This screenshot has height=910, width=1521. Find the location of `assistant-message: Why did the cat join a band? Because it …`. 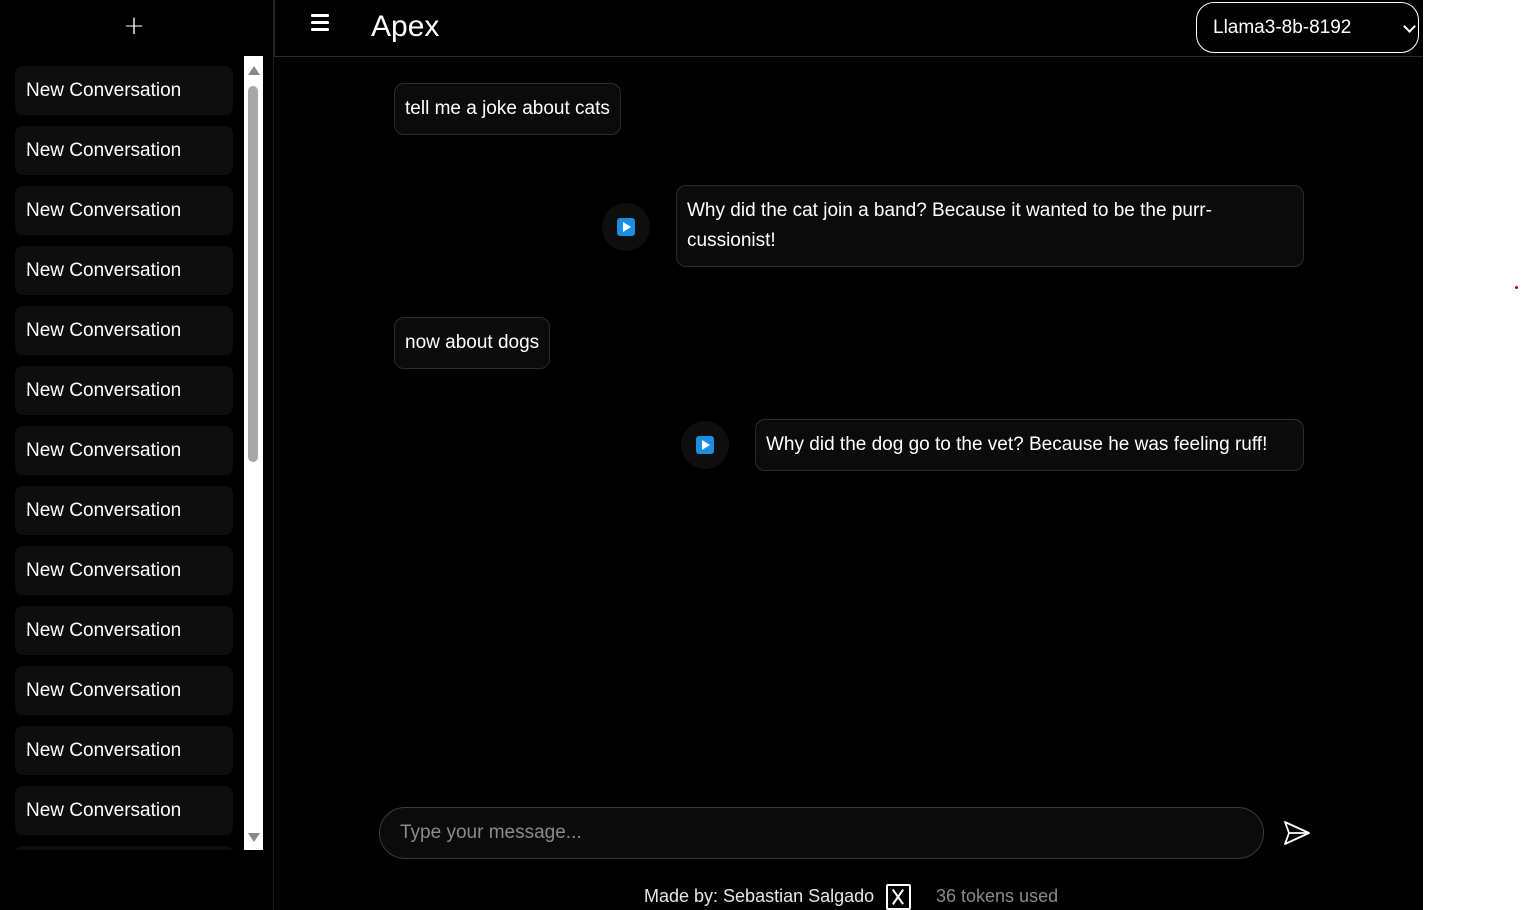

assistant-message: Why did the cat join a band? Because it … is located at coordinates (990, 226).